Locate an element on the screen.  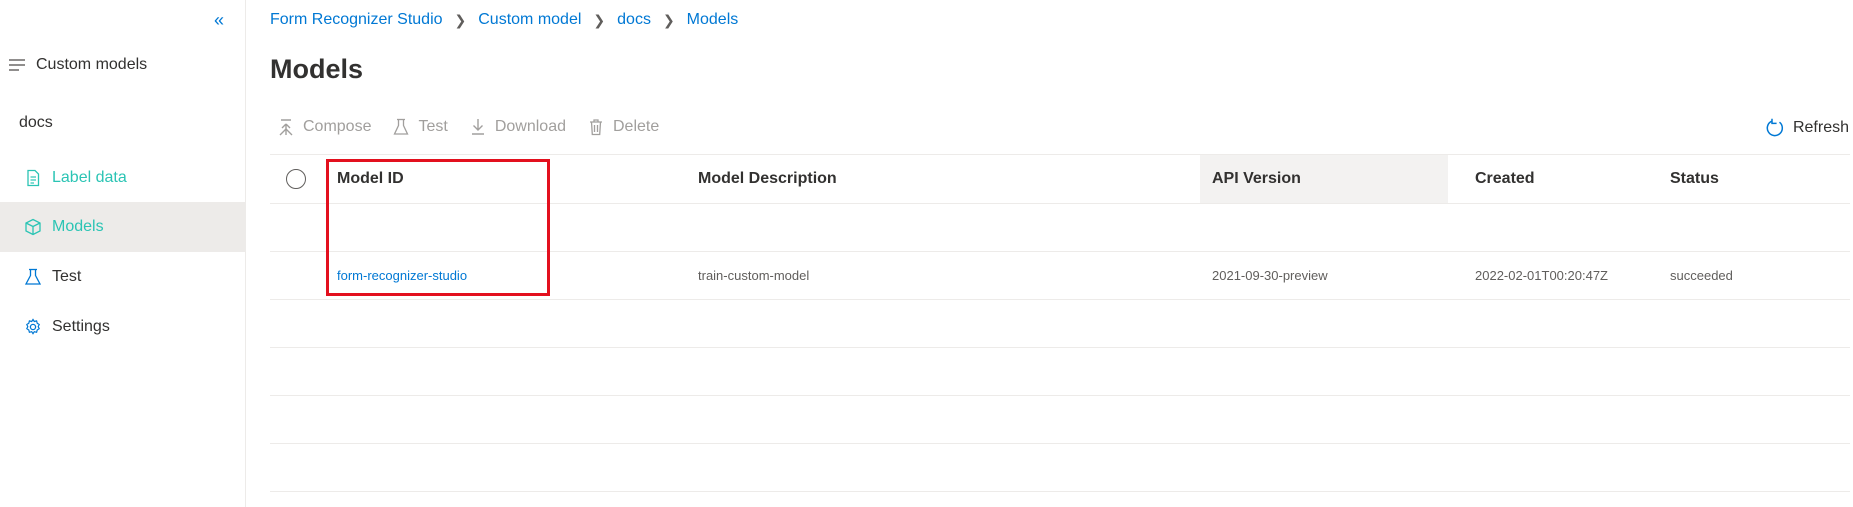
double-chevron-left-icon: « is located at coordinates (218, 19).